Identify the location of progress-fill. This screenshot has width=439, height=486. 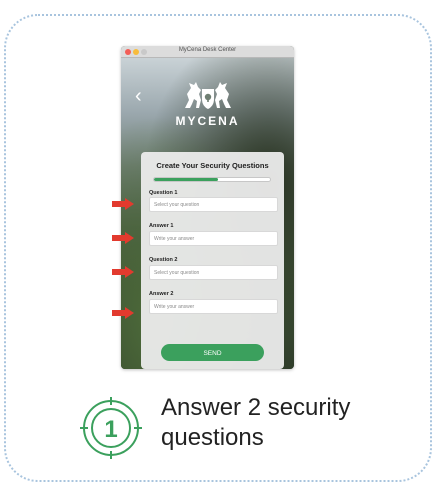
(186, 179).